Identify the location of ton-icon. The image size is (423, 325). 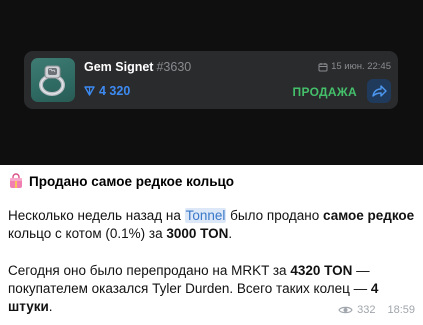
(89, 91).